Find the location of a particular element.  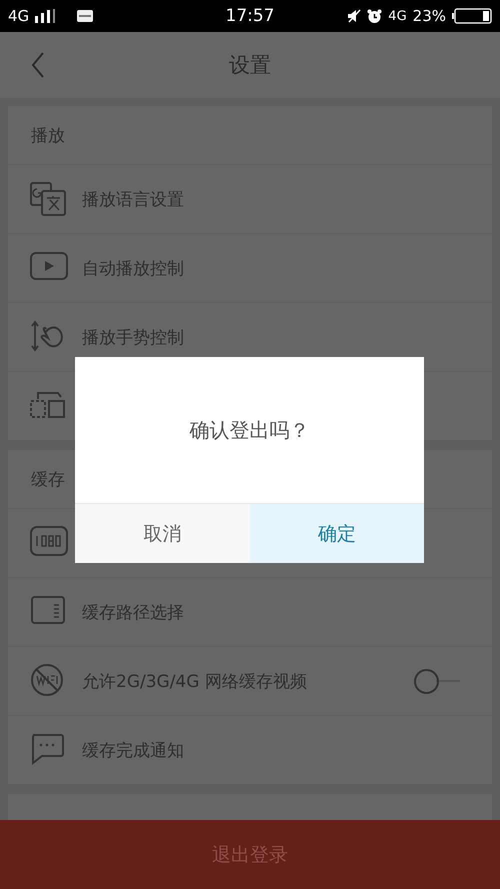

section-title: 播放 is located at coordinates (48, 135).